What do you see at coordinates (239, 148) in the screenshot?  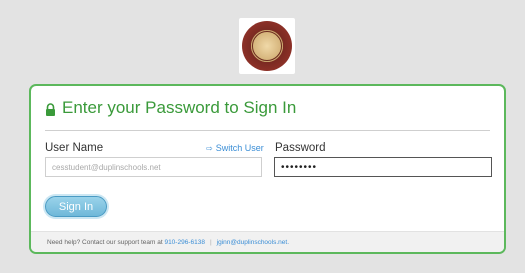 I see `switch-user-label: Switch User` at bounding box center [239, 148].